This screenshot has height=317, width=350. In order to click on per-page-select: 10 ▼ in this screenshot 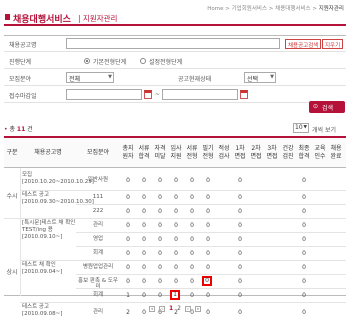, I will do `click(301, 128)`.